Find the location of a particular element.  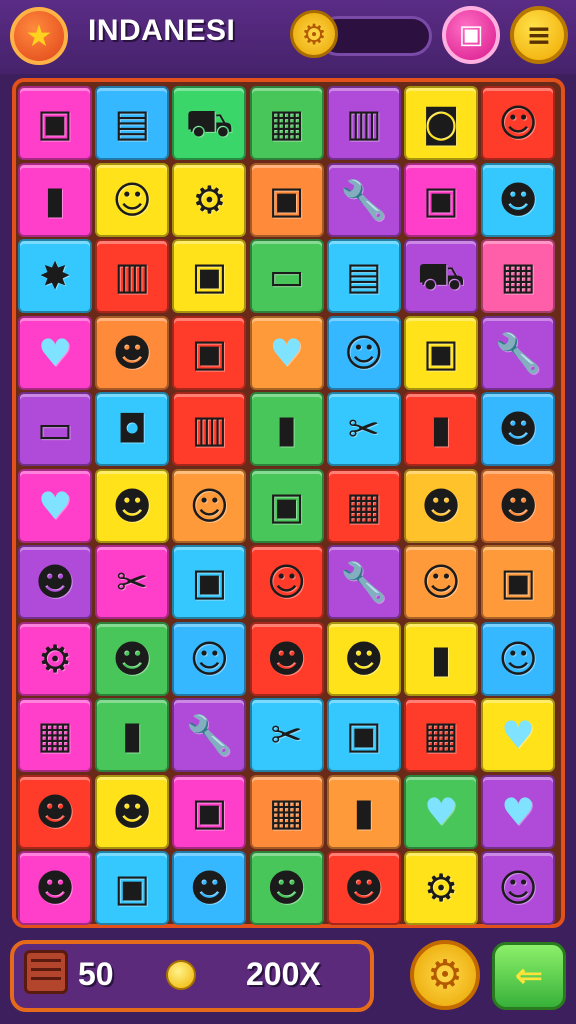

toy-car-icon: ⛟ is located at coordinates (441, 276).